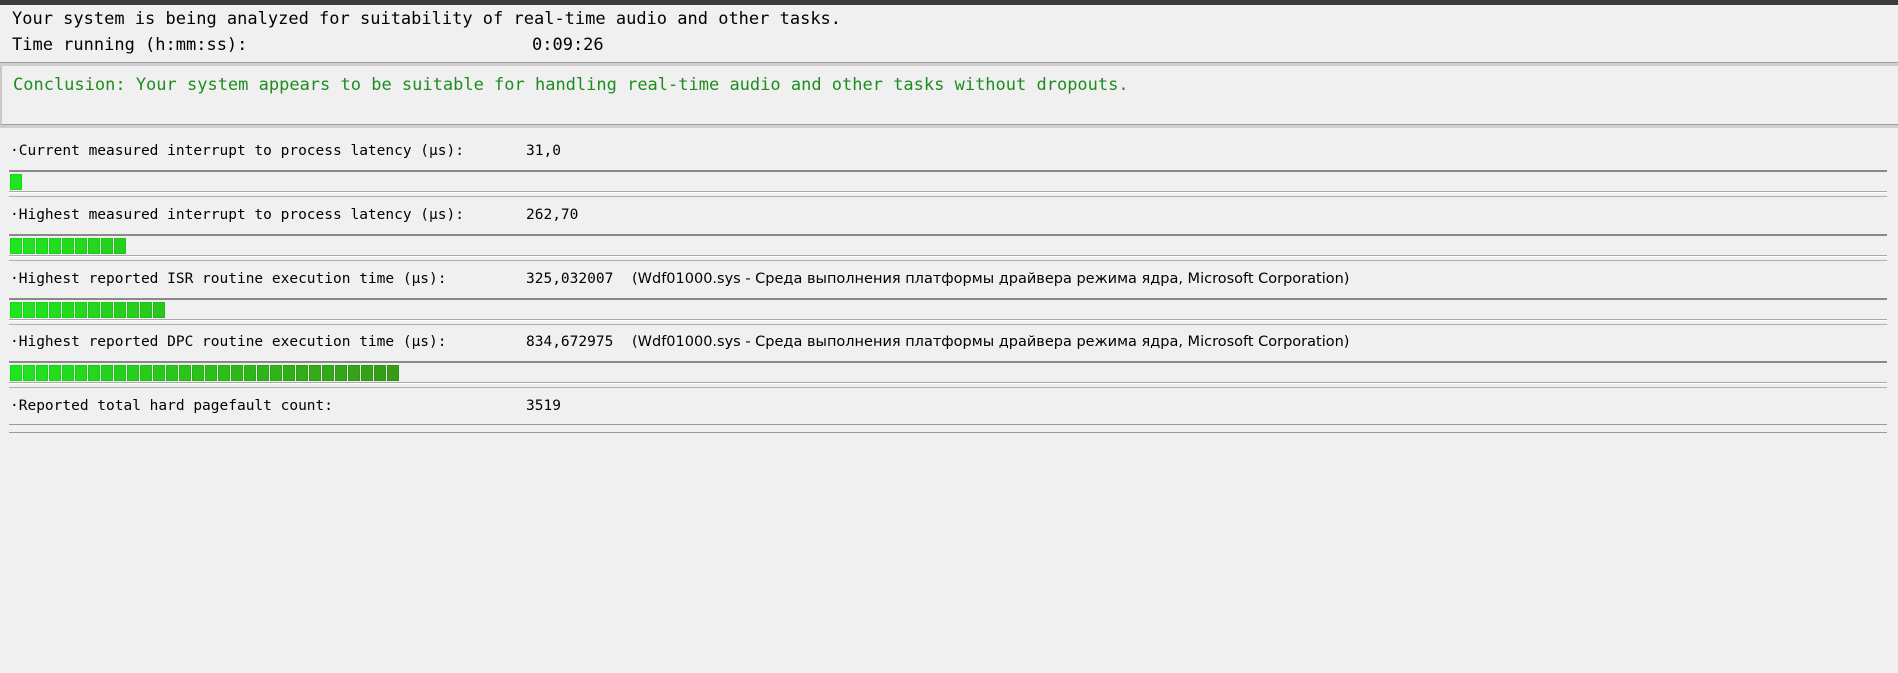 The width and height of the screenshot is (1898, 673). What do you see at coordinates (948, 311) in the screenshot?
I see `meter-isr-time` at bounding box center [948, 311].